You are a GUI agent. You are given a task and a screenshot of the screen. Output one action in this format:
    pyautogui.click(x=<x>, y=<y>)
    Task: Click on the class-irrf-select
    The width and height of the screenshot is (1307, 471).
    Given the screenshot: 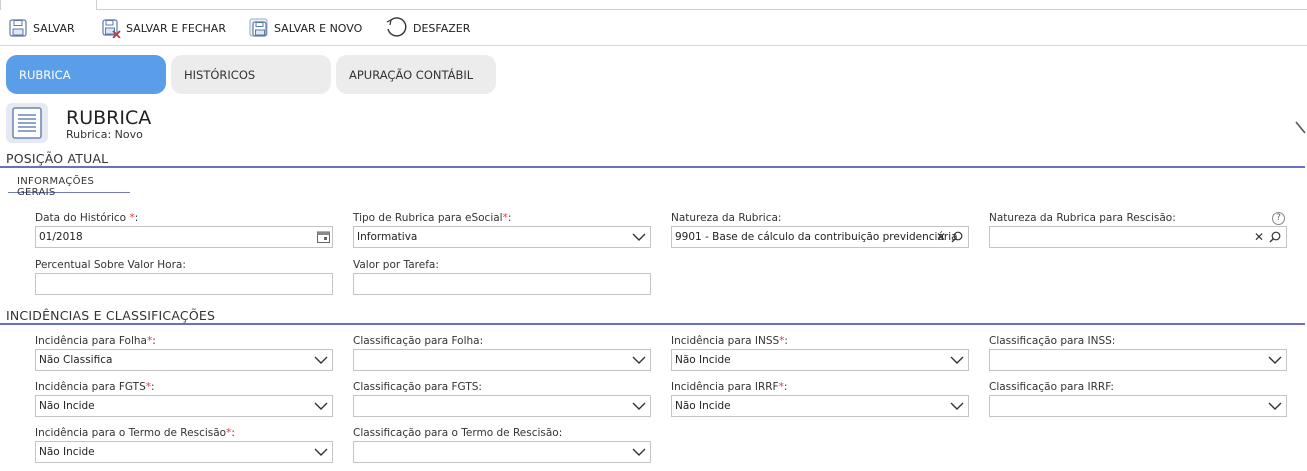 What is the action you would take?
    pyautogui.click(x=1138, y=406)
    